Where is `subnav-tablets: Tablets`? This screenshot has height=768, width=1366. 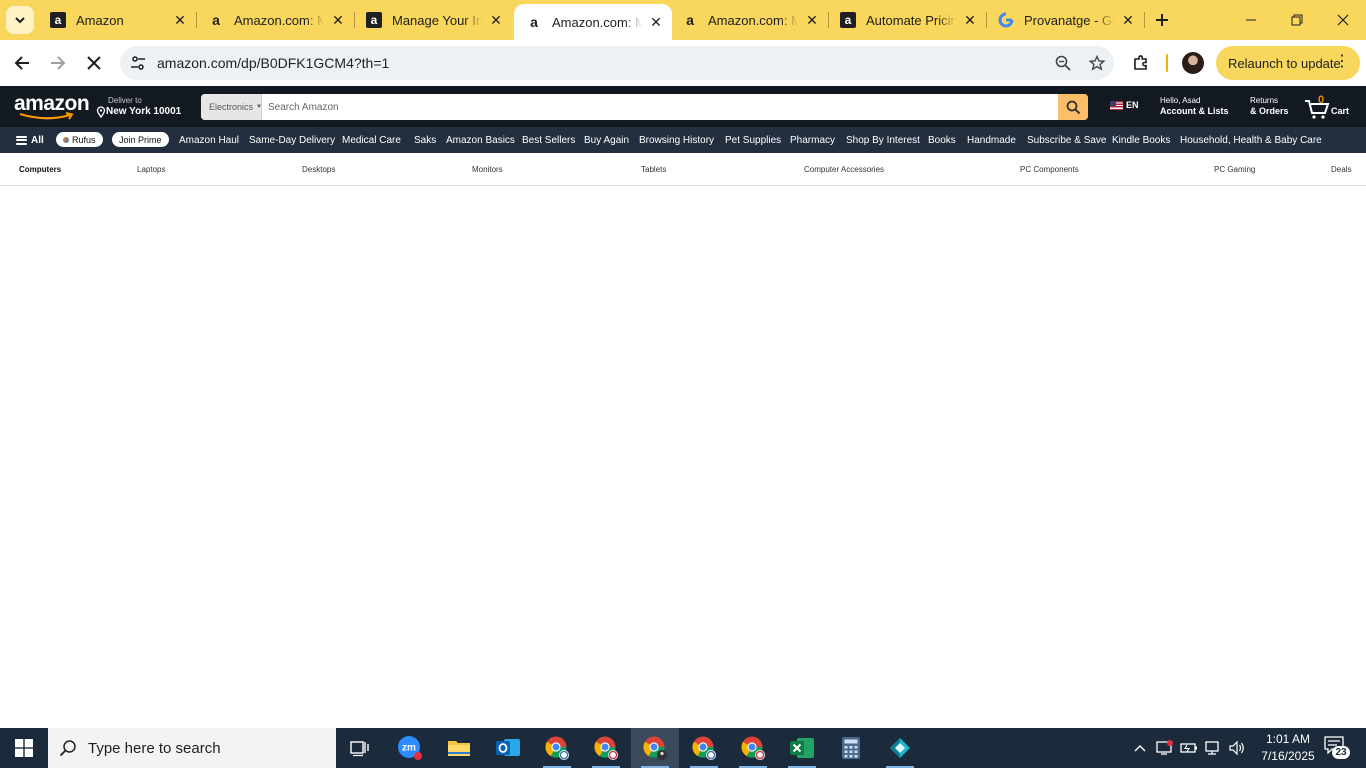 subnav-tablets: Tablets is located at coordinates (653, 169).